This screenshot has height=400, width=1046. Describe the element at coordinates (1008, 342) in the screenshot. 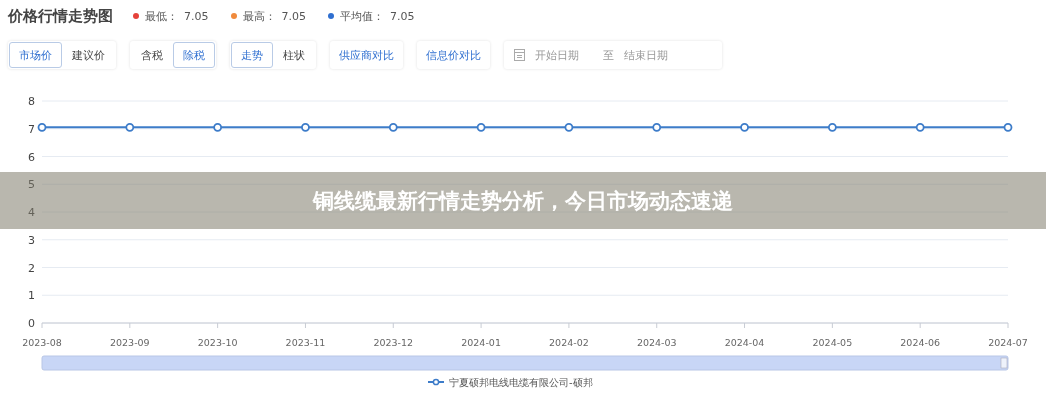

I see `x-axis-label: 2024-07` at that location.